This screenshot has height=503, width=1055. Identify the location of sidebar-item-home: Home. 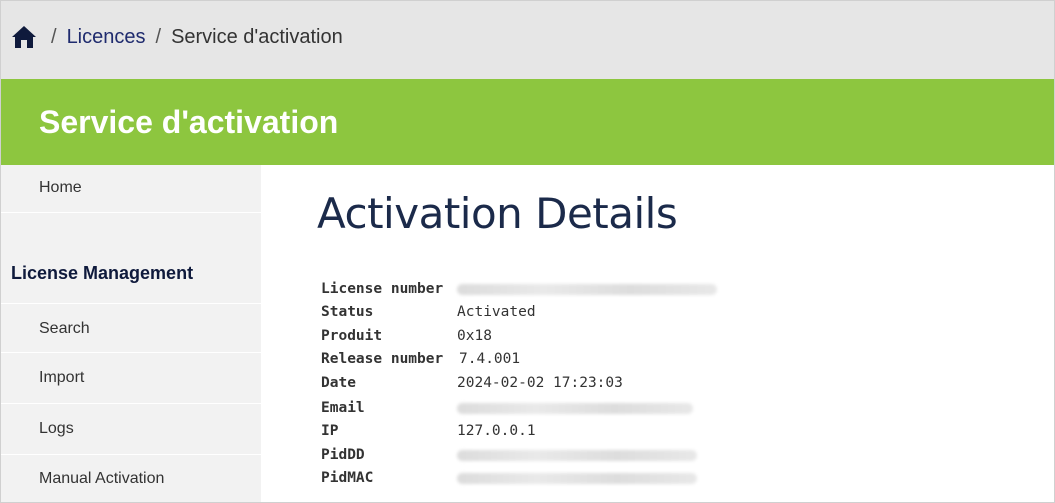
(131, 189).